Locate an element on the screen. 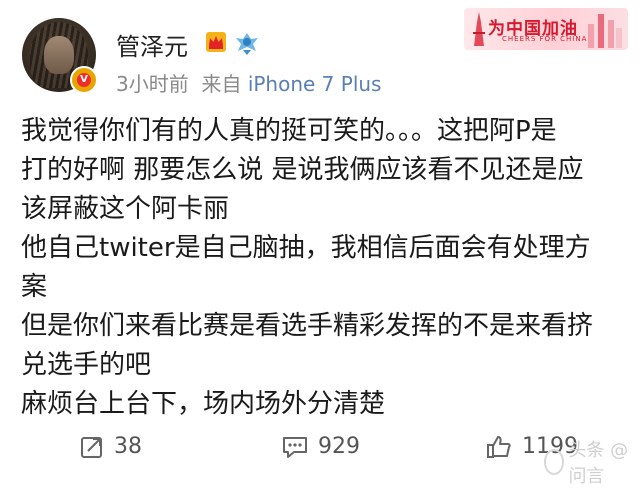 This screenshot has height=488, width=640. comment-icon is located at coordinates (295, 447).